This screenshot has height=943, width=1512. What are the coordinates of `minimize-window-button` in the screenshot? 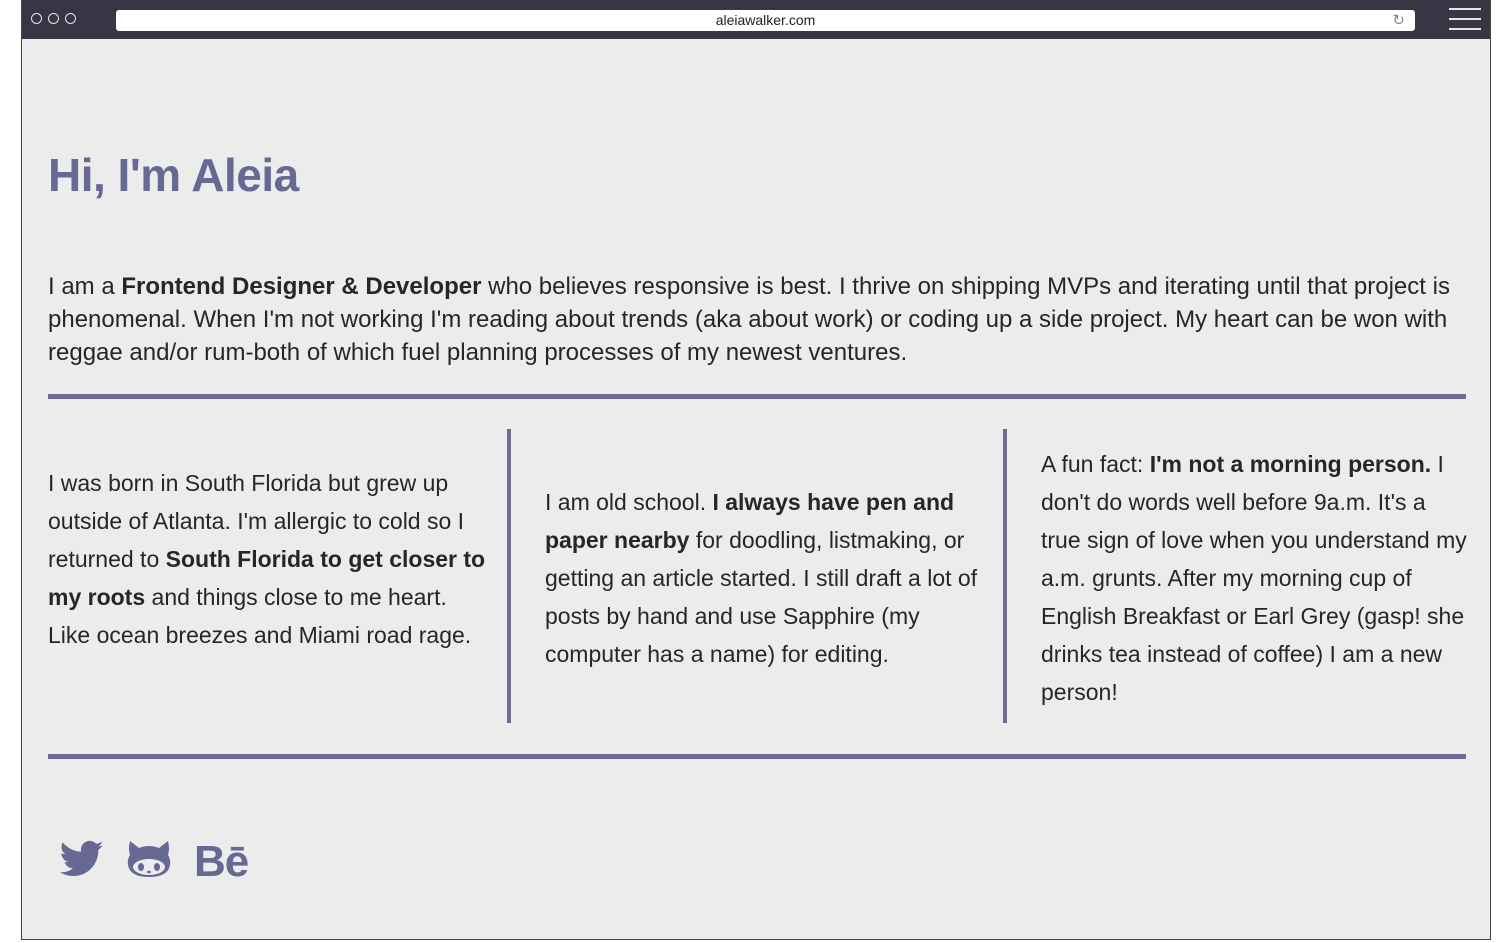 It's located at (53, 18).